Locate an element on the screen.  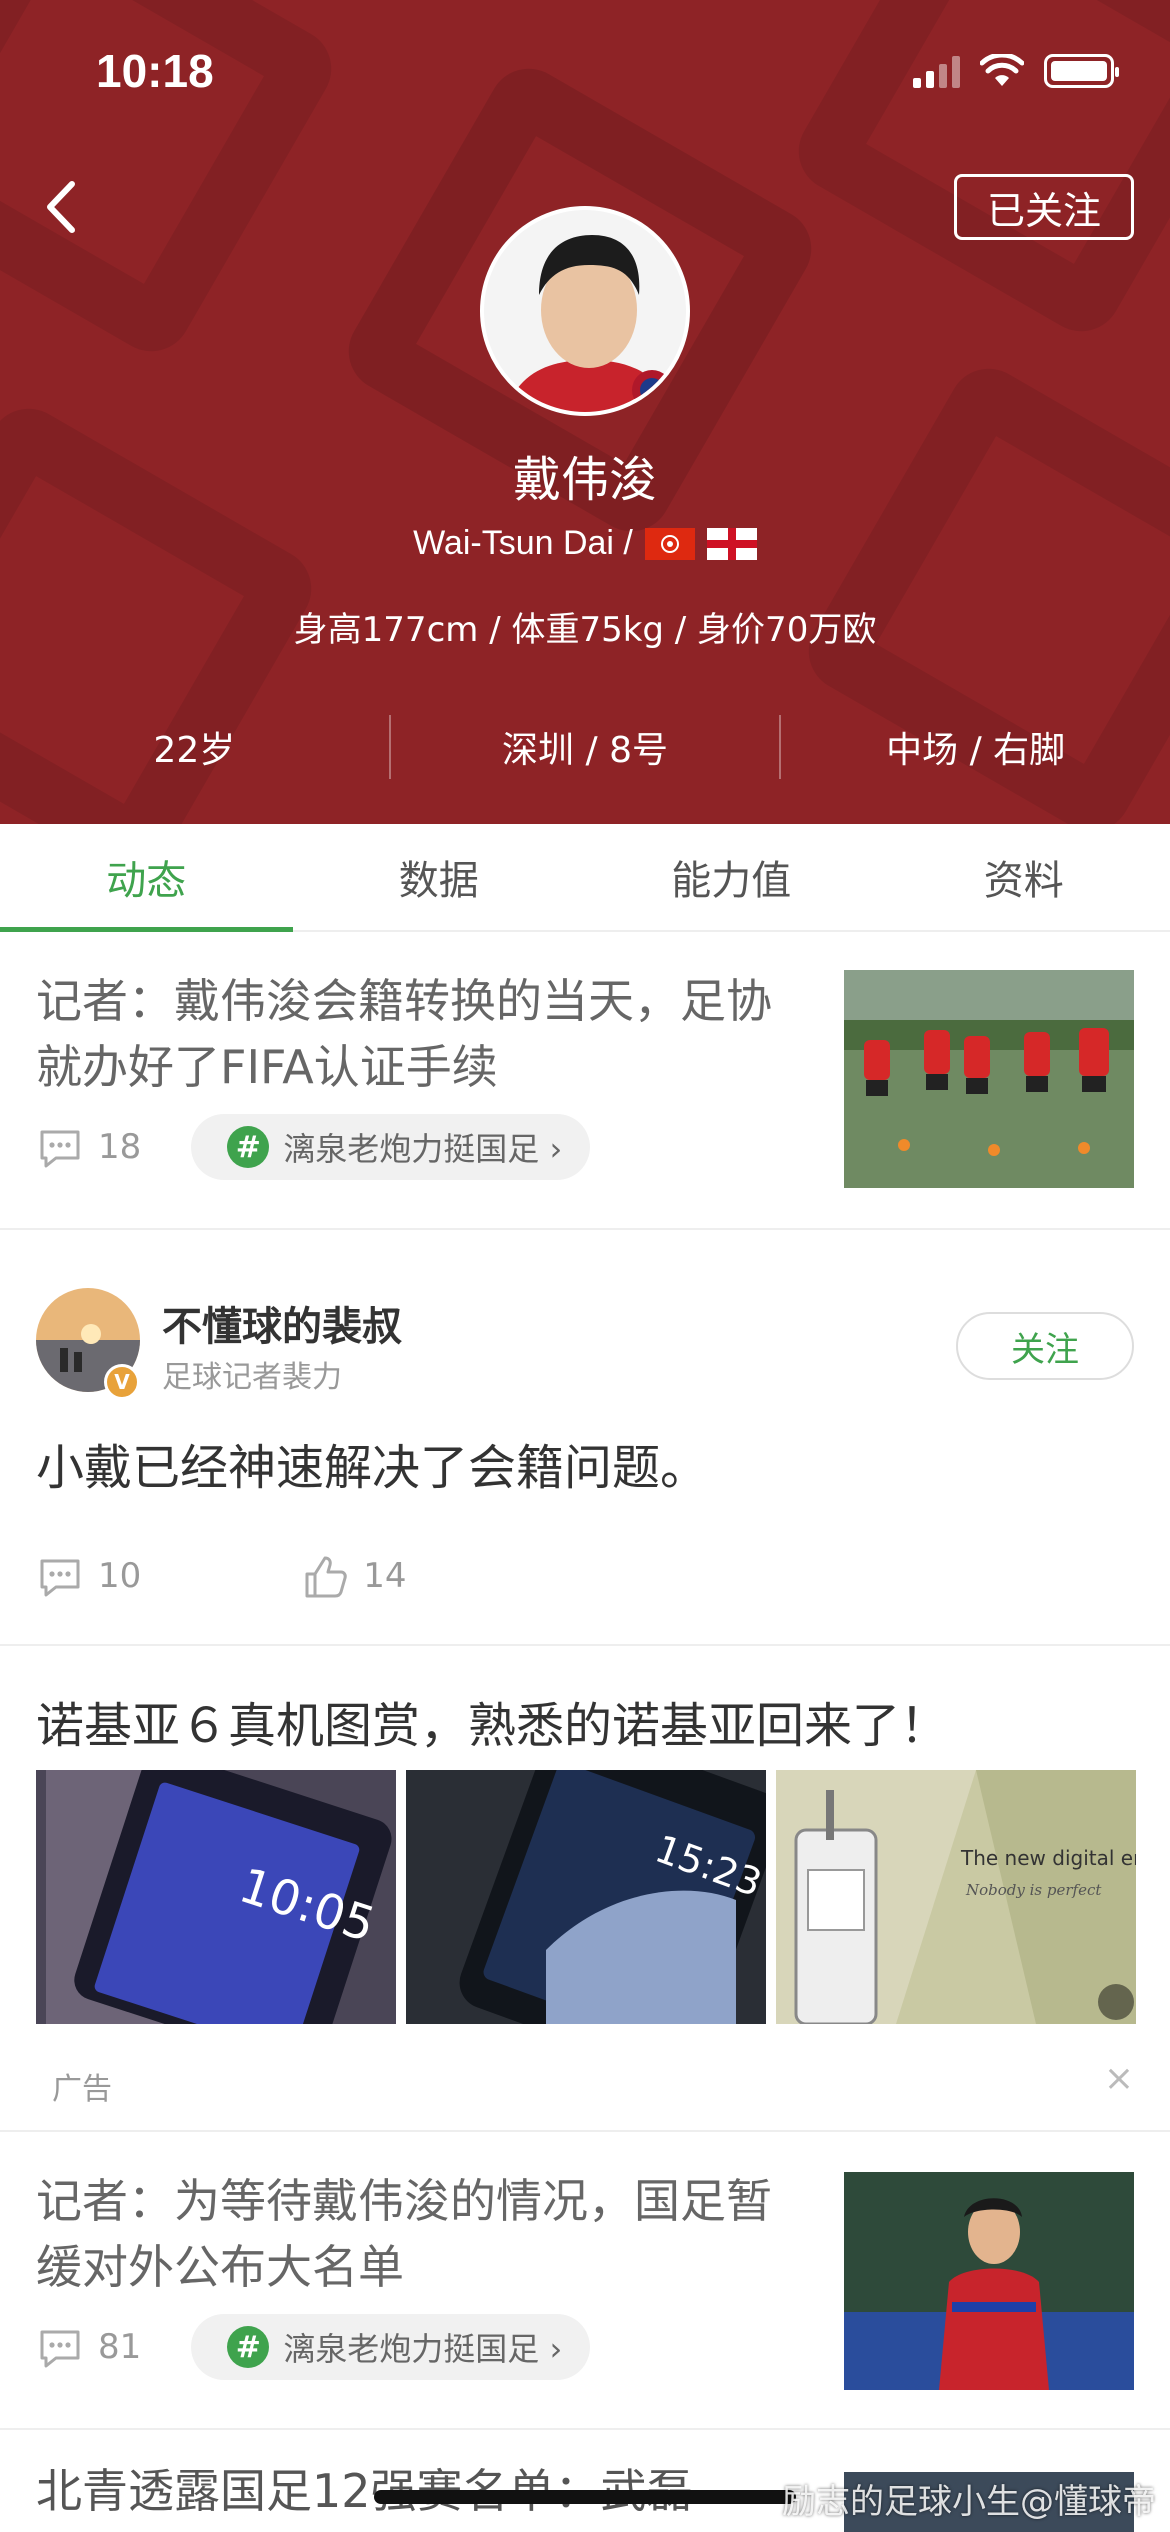
ad-image: The new digital er Nobody is perfect is located at coordinates (956, 1897).